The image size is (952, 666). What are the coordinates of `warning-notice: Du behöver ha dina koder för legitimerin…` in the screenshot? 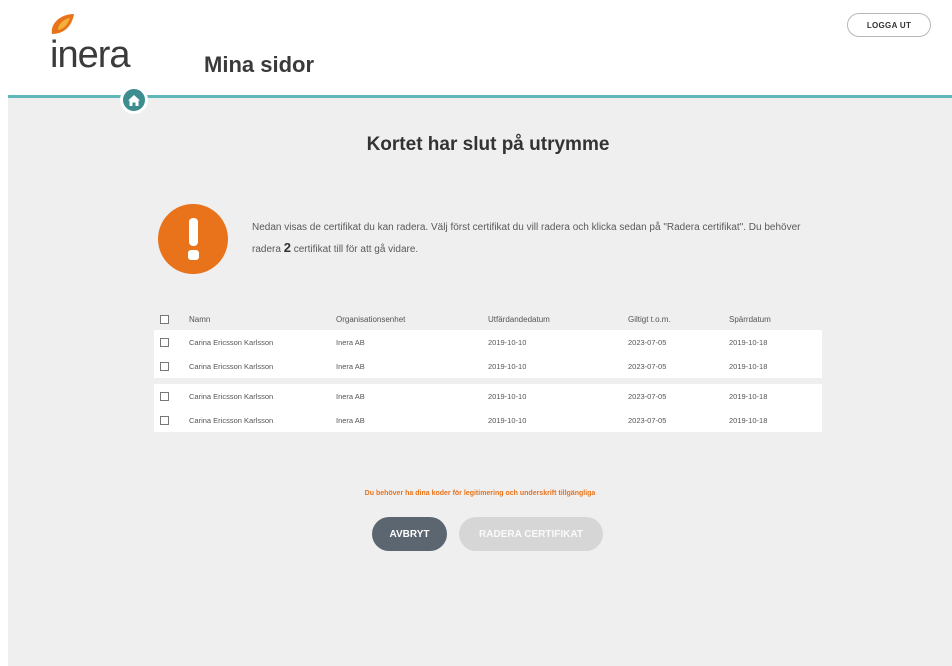 It's located at (480, 493).